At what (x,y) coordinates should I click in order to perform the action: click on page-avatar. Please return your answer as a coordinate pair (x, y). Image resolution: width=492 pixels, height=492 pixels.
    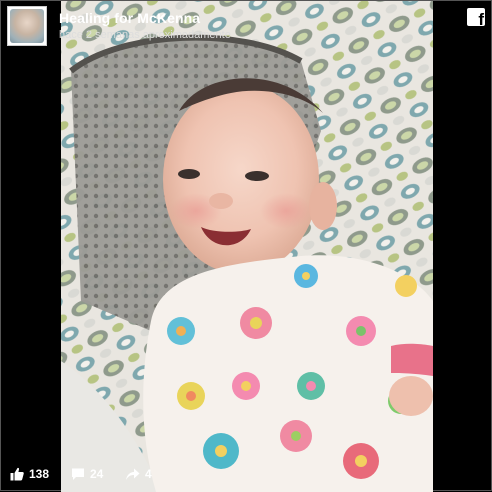
    Looking at the image, I should click on (27, 26).